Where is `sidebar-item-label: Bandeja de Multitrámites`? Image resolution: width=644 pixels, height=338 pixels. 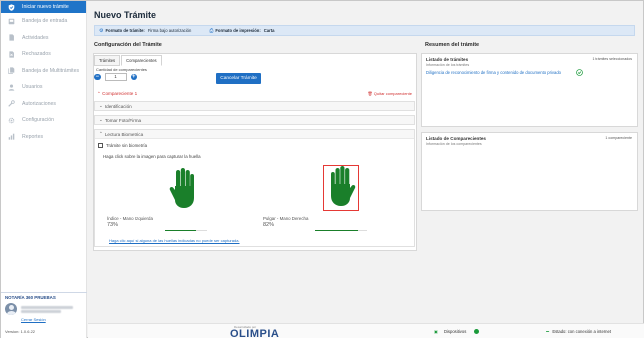
sidebar-item-label: Bandeja de Multitrámites is located at coordinates (51, 70).